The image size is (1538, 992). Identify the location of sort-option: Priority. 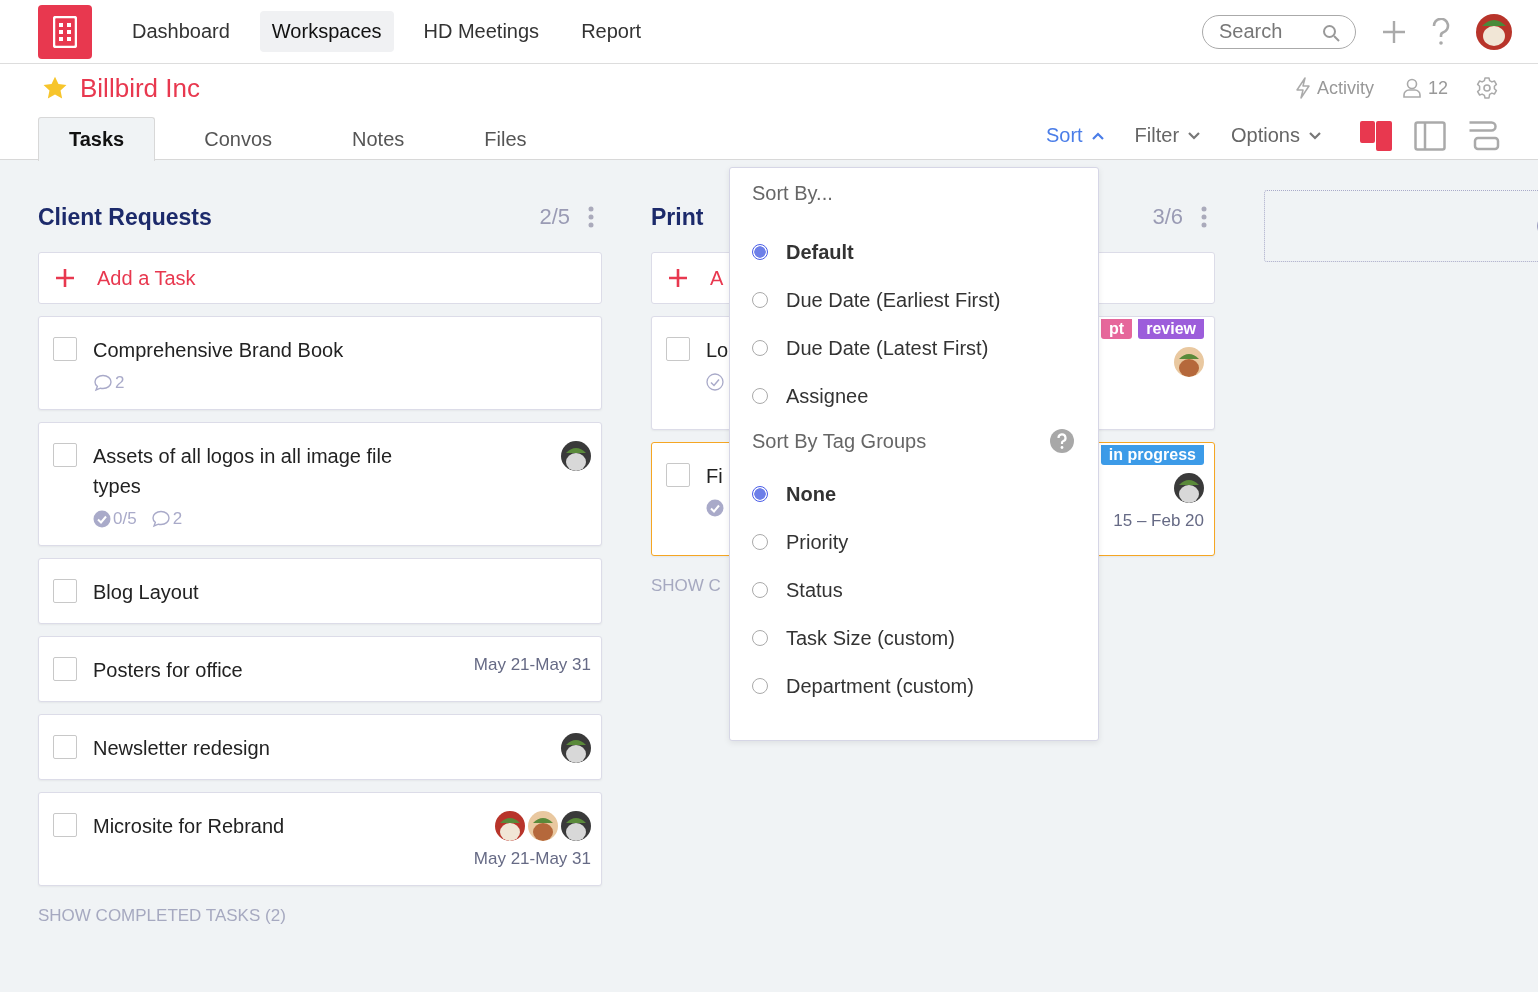
(913, 542).